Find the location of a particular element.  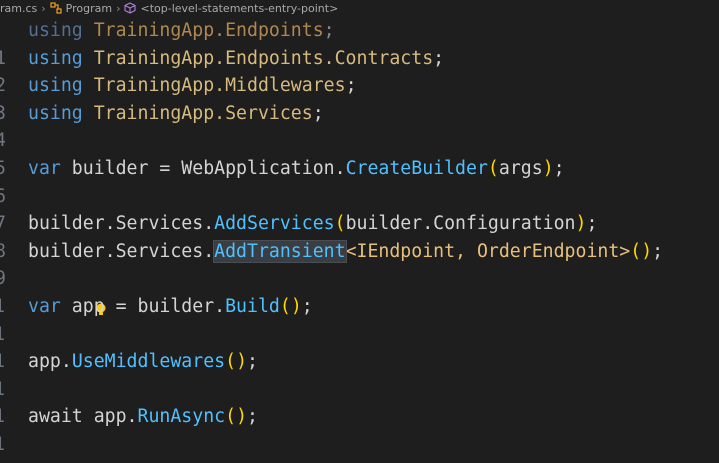

cube-method-icon is located at coordinates (130, 8).